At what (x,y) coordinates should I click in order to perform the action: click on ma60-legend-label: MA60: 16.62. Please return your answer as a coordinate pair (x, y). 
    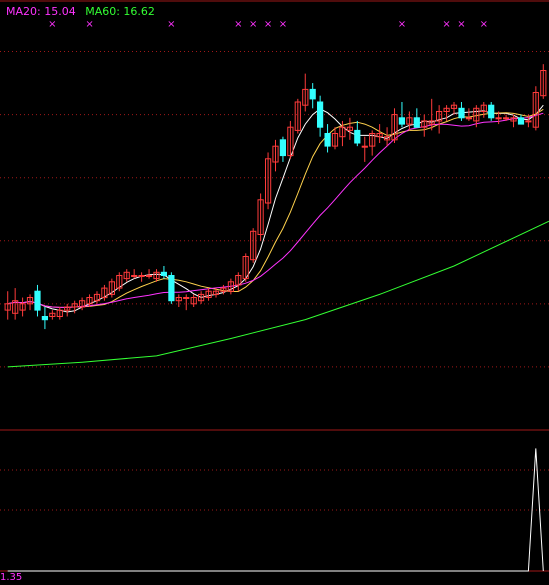
    Looking at the image, I should click on (120, 11).